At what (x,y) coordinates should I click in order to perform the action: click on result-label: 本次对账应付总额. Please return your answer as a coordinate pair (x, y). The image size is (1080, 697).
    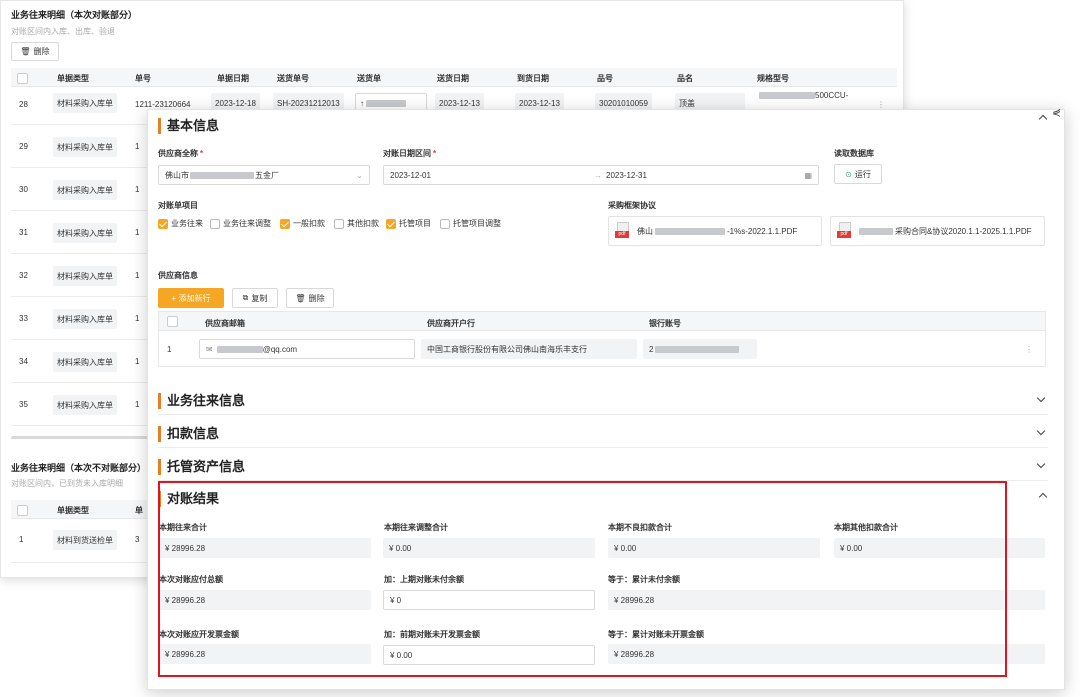
    Looking at the image, I should click on (191, 579).